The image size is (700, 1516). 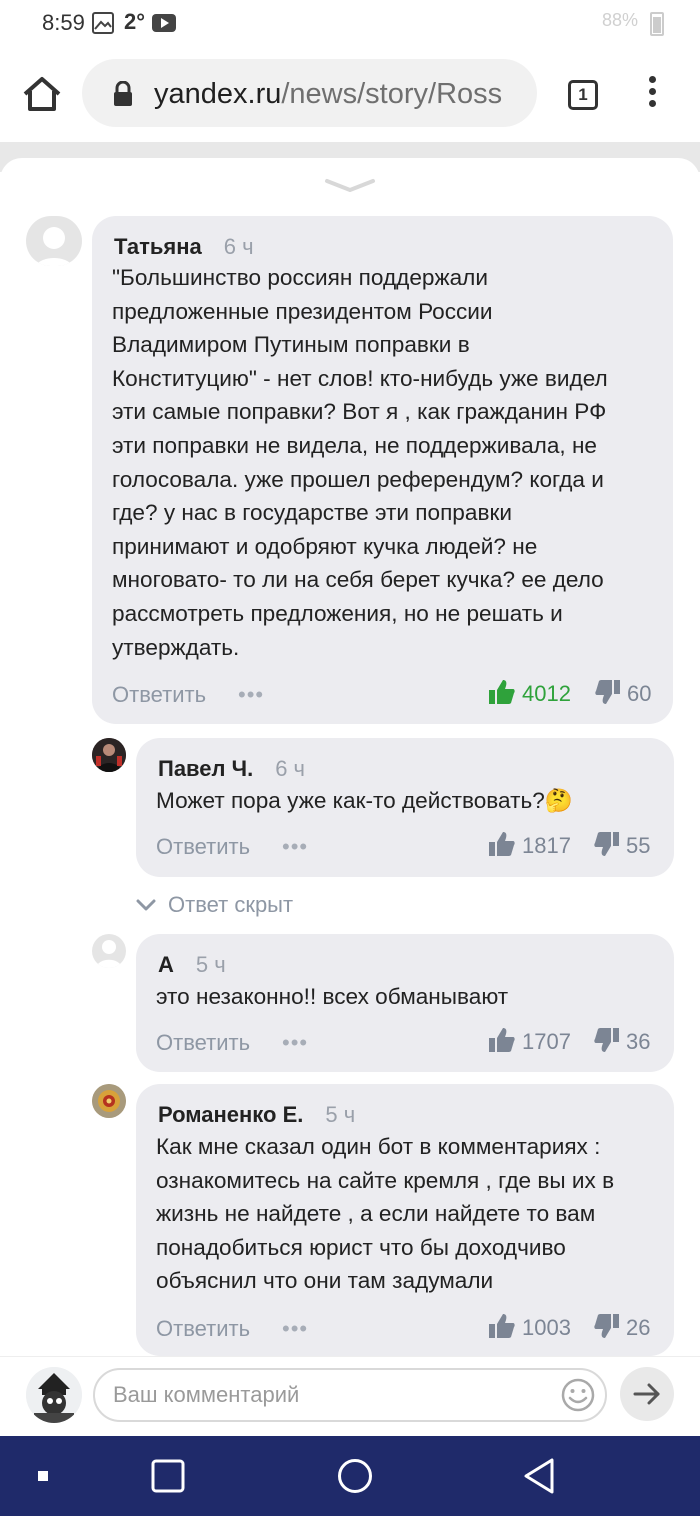 I want to click on home-circle-icon, so click(x=355, y=1476).